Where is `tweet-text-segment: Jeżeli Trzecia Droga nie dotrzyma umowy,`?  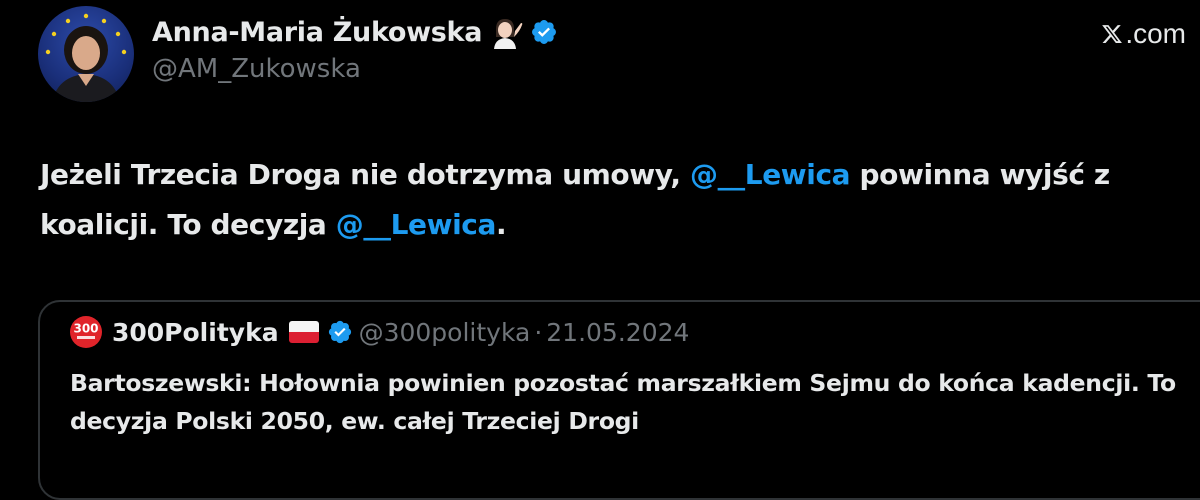 tweet-text-segment: Jeżeli Trzecia Droga nie dotrzyma umowy, is located at coordinates (365, 174).